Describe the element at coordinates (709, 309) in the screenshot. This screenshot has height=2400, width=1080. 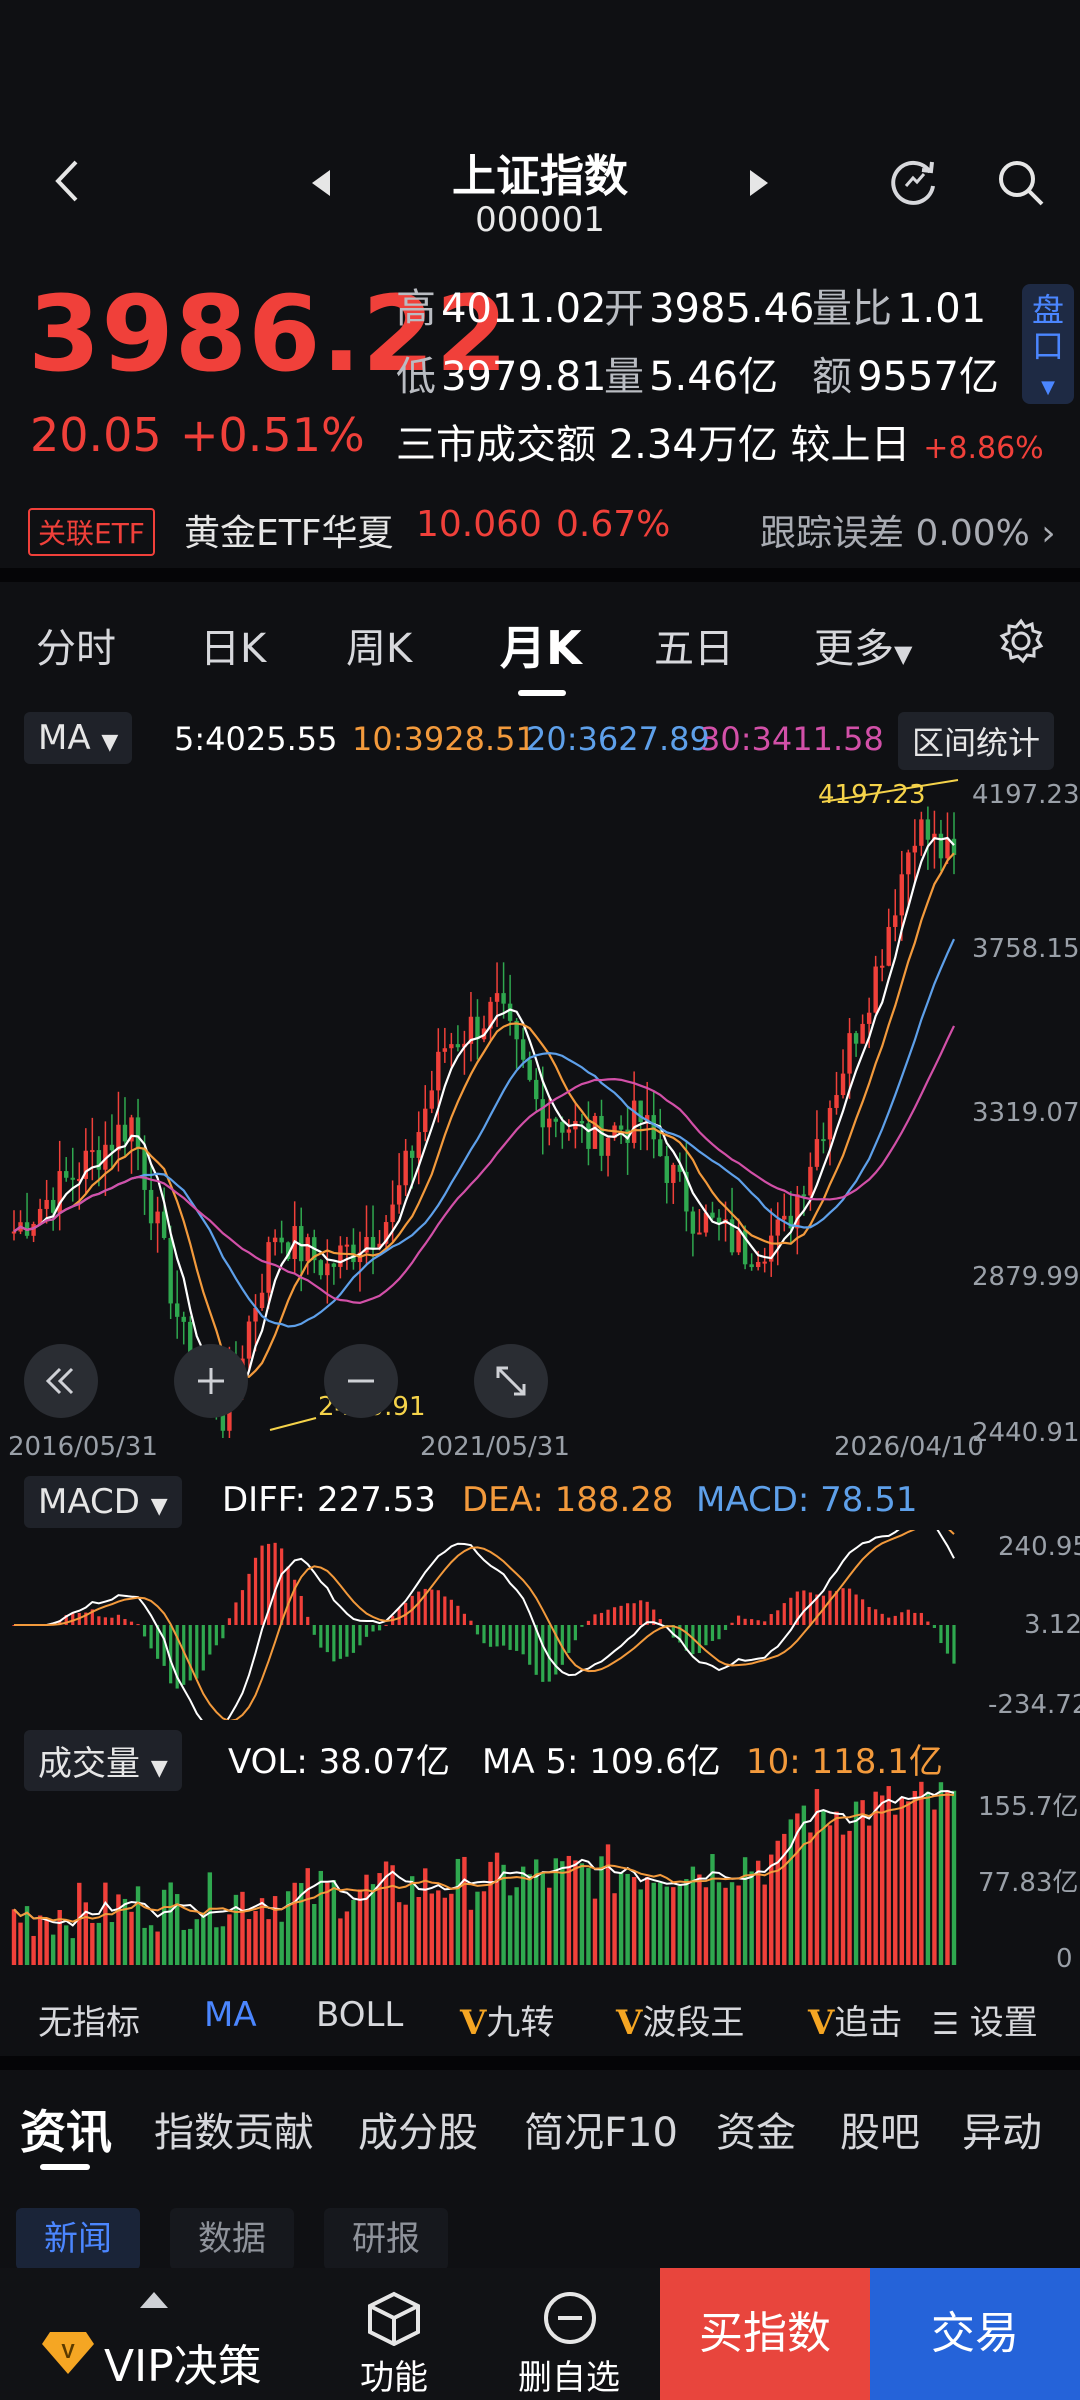
I see `stat-open: 开 3985.46` at that location.